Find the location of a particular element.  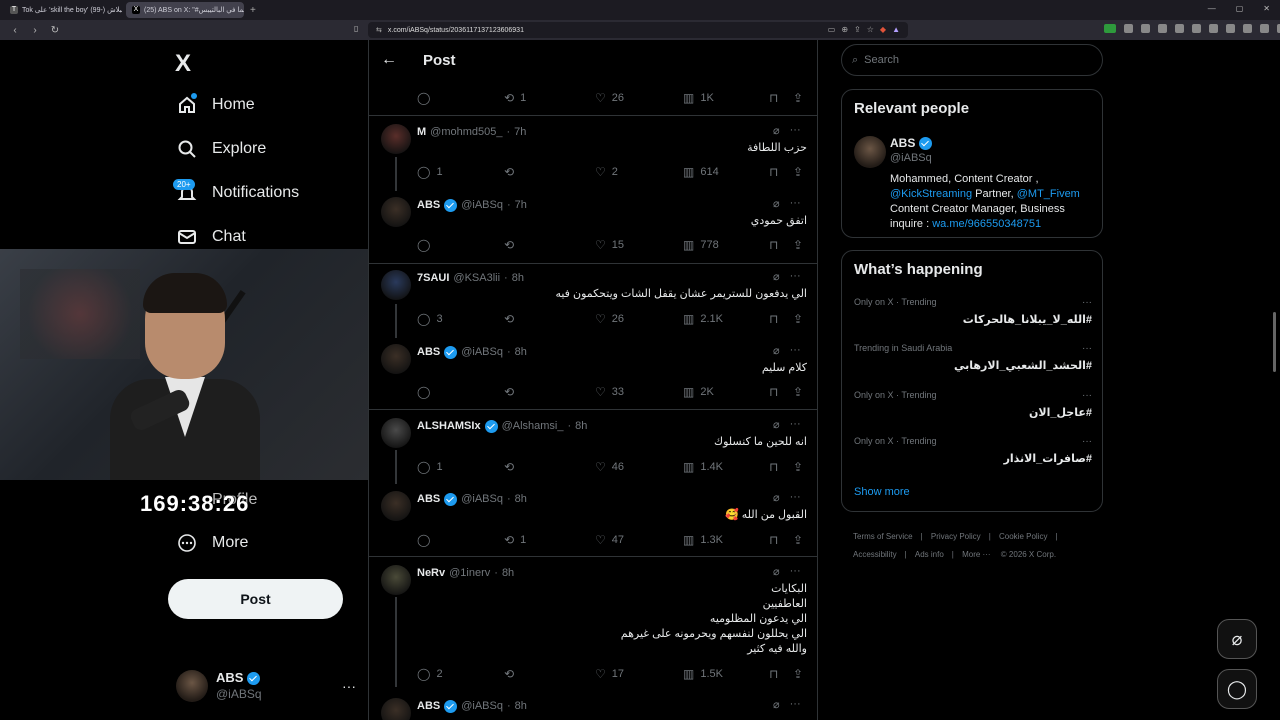

footer-link: Privacy Policy is located at coordinates (956, 536).